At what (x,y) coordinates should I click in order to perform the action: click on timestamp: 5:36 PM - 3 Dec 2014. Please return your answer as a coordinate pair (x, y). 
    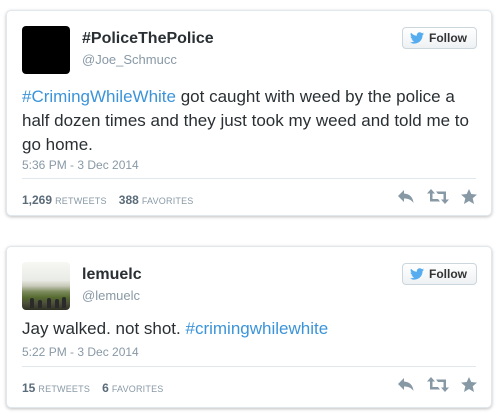
    Looking at the image, I should click on (80, 165).